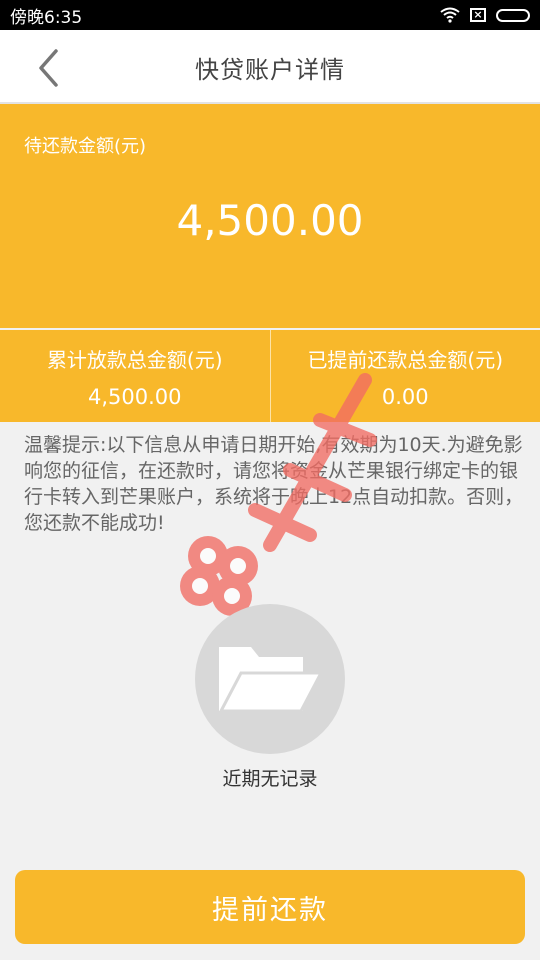 This screenshot has width=540, height=960. Describe the element at coordinates (405, 359) in the screenshot. I see `total-prepaid-label: 已提前还款总金额(元)` at that location.